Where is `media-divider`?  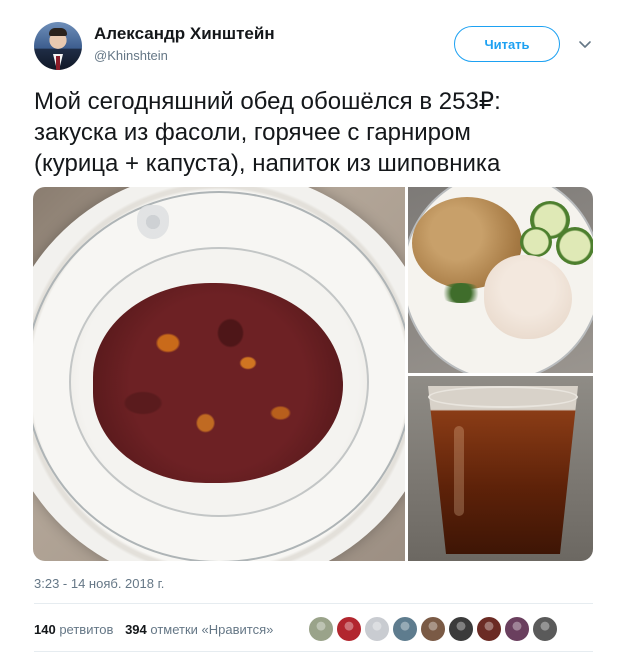 media-divider is located at coordinates (500, 374).